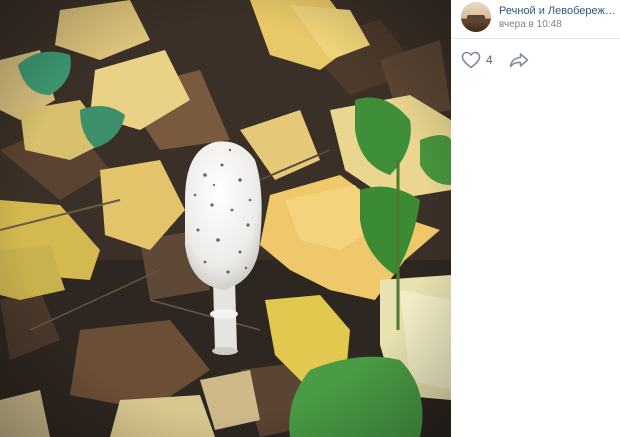 This screenshot has width=620, height=437. I want to click on author-name-link: Речной и Левобережный, so click(557, 11).